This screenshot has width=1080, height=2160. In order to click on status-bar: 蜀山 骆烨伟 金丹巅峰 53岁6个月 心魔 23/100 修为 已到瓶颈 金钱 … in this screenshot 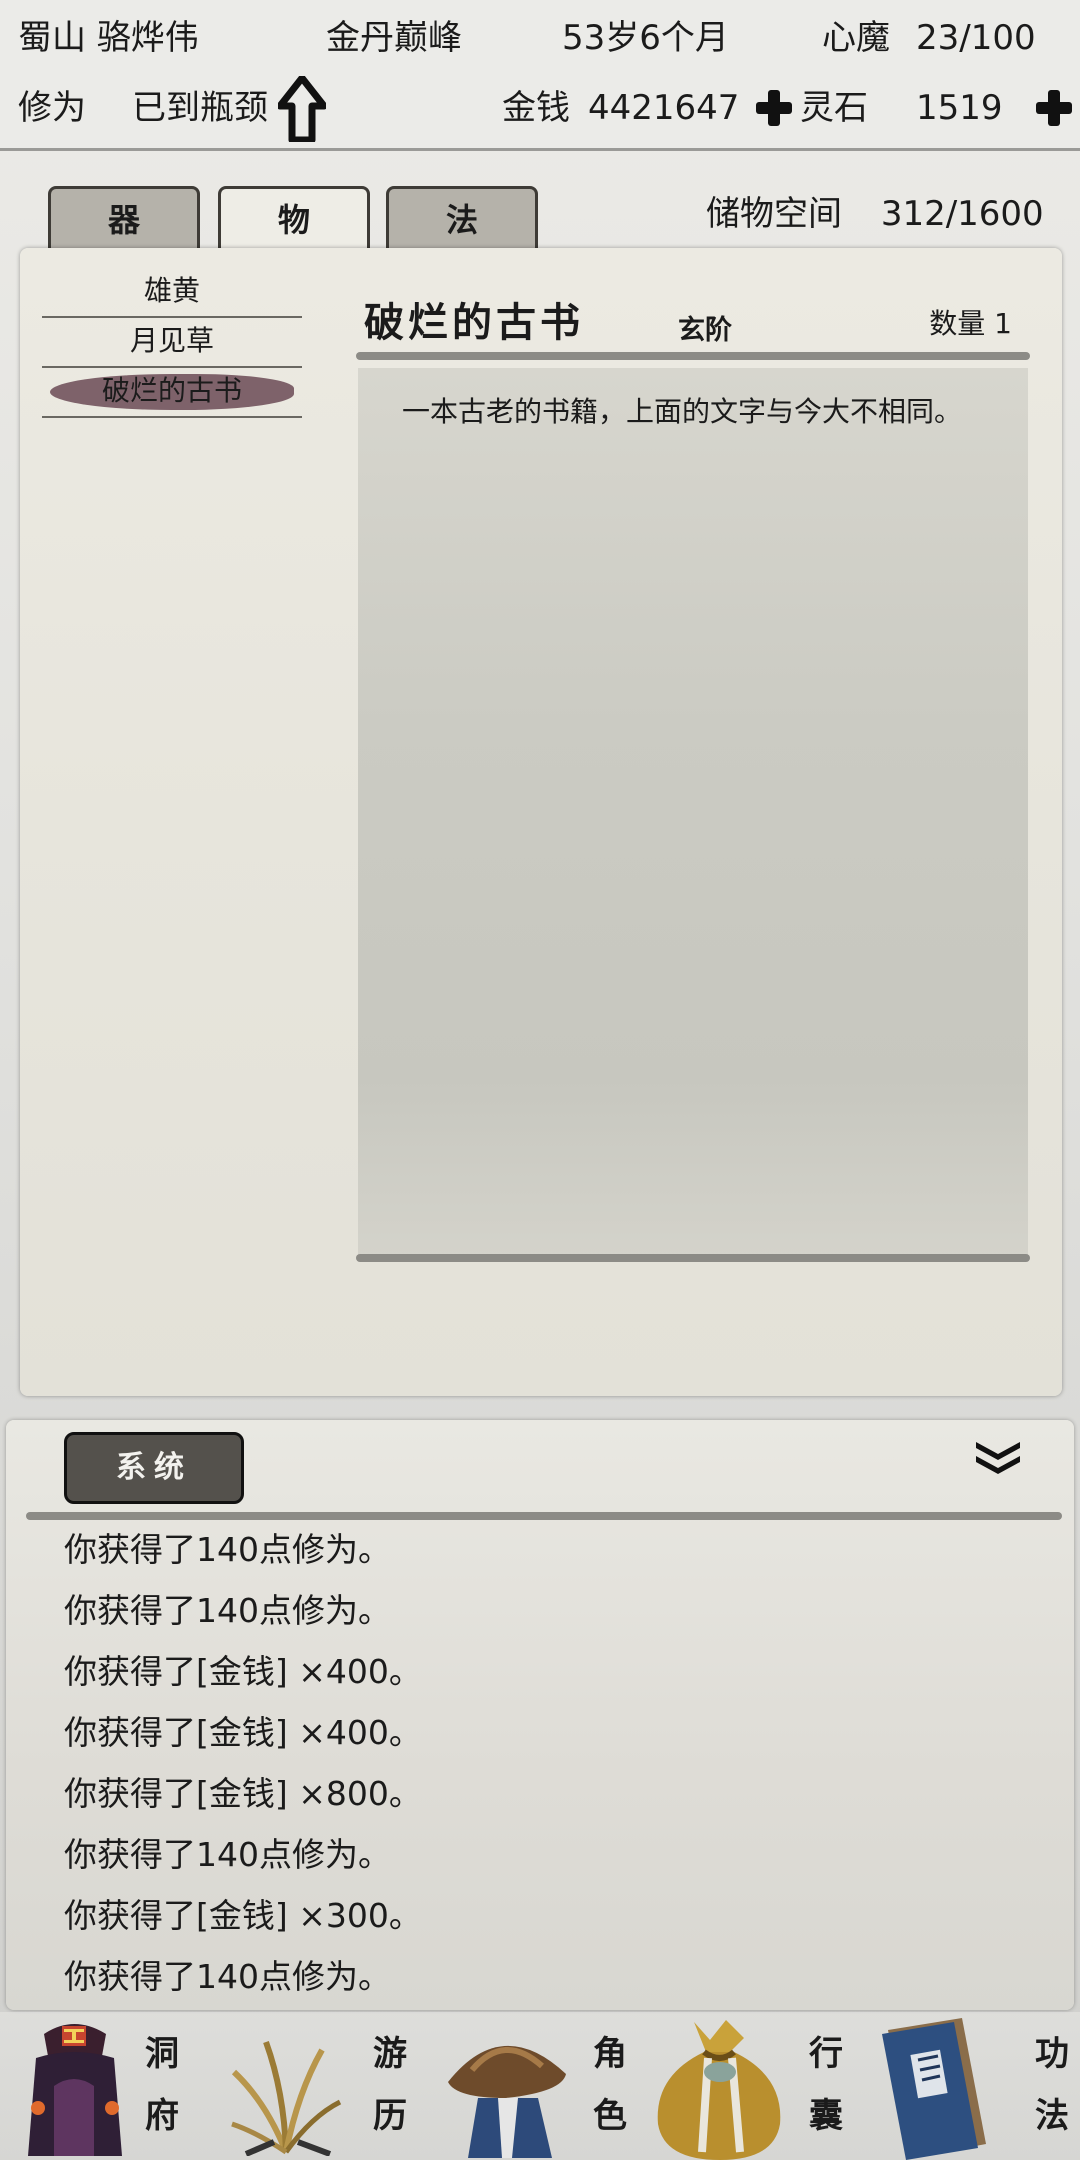, I will do `click(540, 75)`.